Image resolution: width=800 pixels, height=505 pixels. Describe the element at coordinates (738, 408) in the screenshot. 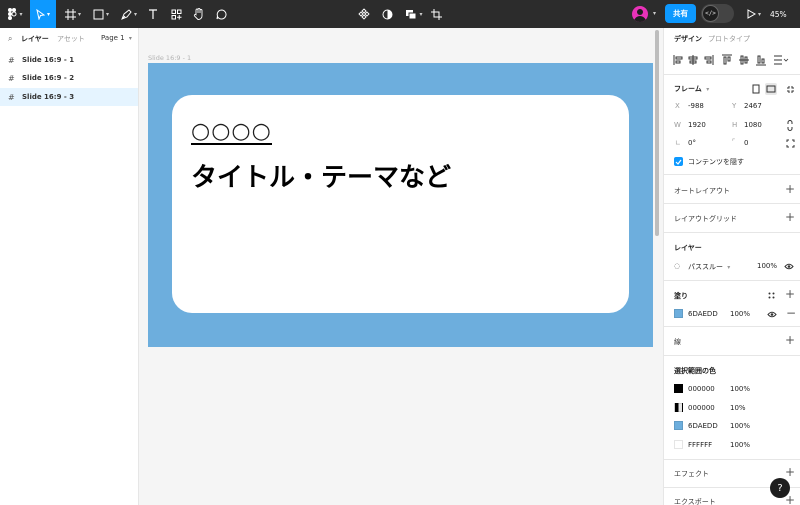

I see `selection-color-opacity: 10%` at that location.